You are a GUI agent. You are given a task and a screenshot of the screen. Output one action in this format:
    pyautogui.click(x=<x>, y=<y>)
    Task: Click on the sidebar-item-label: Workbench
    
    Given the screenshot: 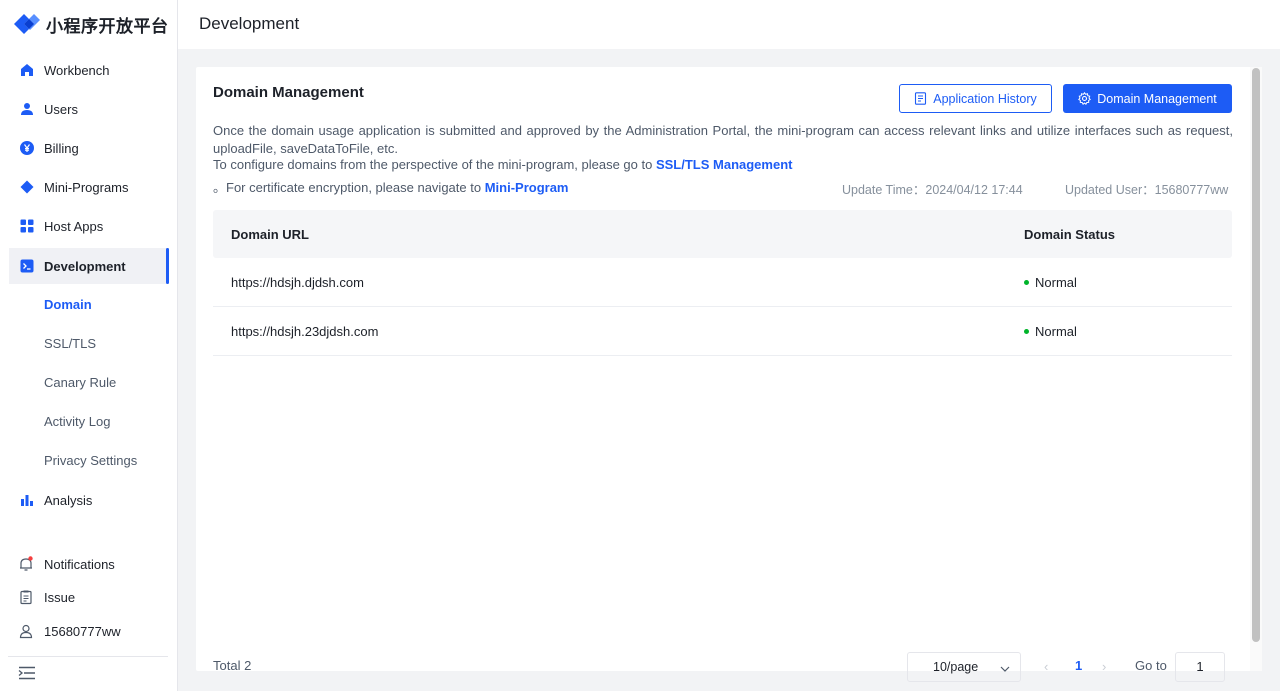 What is the action you would take?
    pyautogui.click(x=77, y=70)
    